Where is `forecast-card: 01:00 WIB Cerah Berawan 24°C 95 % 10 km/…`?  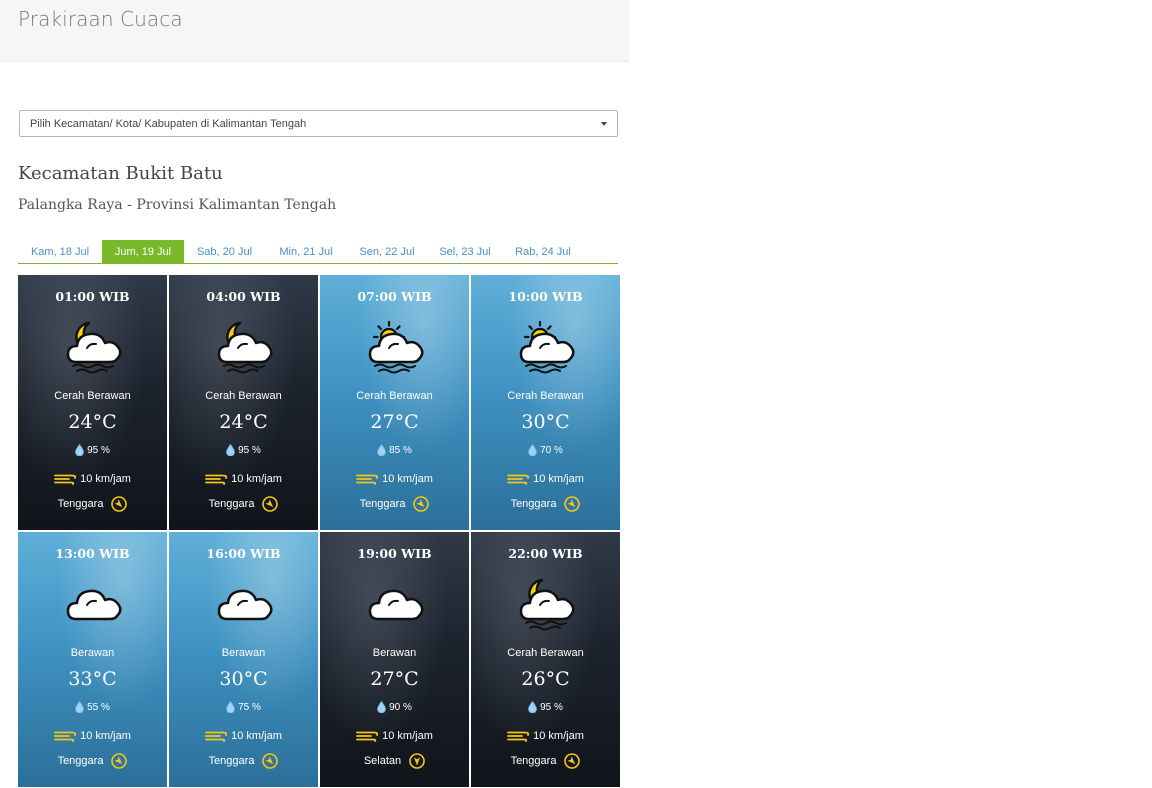 forecast-card: 01:00 WIB Cerah Berawan 24°C 95 % 10 km/… is located at coordinates (92, 402).